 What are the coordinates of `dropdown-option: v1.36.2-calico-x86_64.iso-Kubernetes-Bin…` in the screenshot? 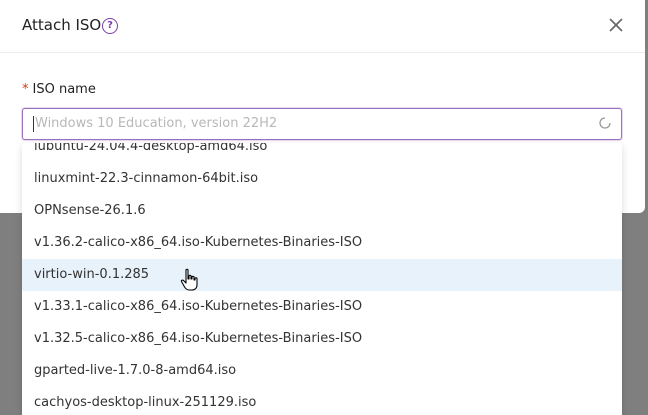 It's located at (322, 243).